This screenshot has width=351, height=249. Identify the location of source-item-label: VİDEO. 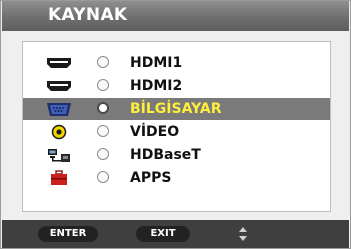
(155, 132).